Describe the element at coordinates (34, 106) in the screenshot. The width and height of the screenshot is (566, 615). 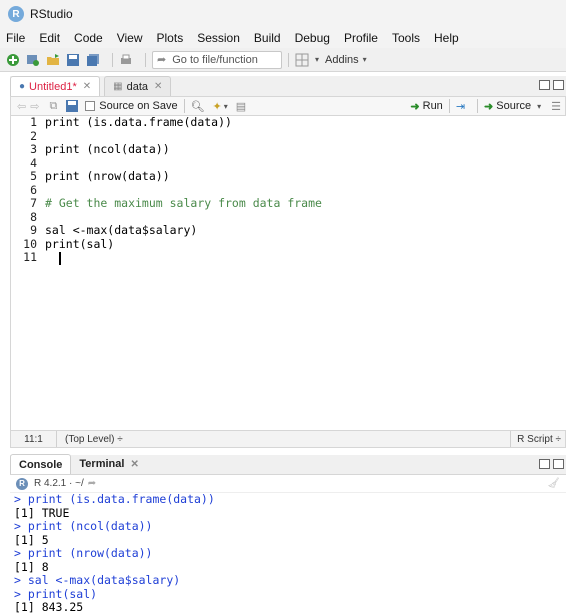
I see `forward-arrow-icon: ⇨` at that location.